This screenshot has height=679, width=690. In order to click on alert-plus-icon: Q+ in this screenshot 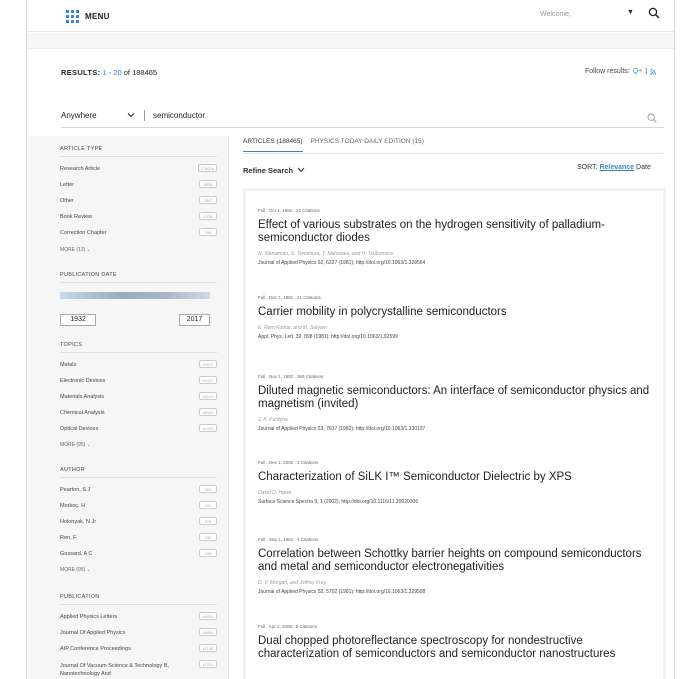, I will do `click(638, 71)`.